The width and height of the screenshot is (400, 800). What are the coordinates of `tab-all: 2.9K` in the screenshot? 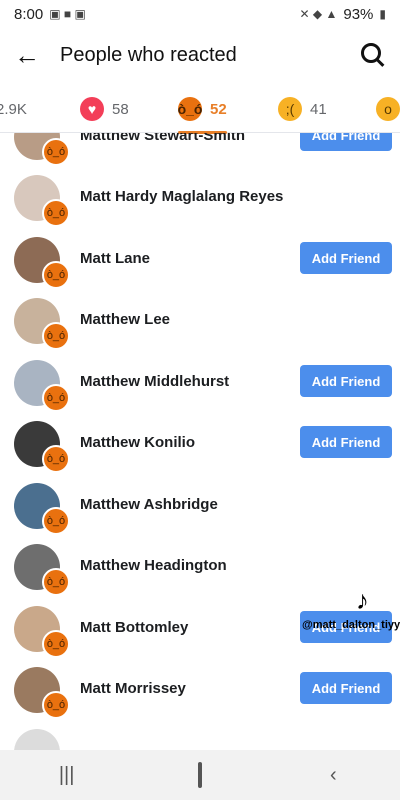 It's located at (13, 109).